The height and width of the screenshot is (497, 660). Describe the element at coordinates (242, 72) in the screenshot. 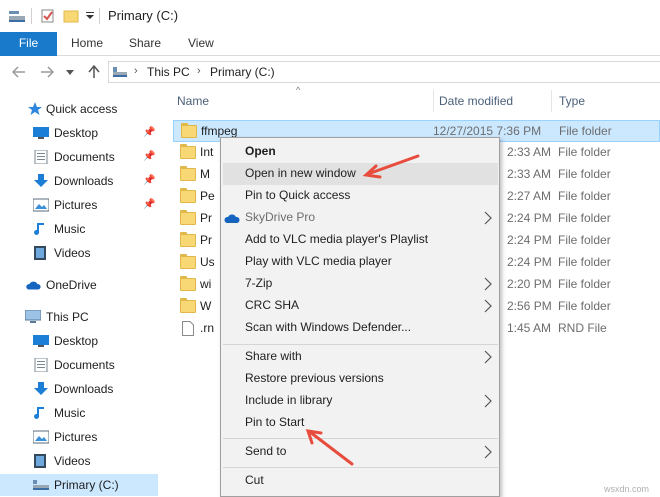

I see `breadcrumb-primary-c: Primary (C:)` at that location.